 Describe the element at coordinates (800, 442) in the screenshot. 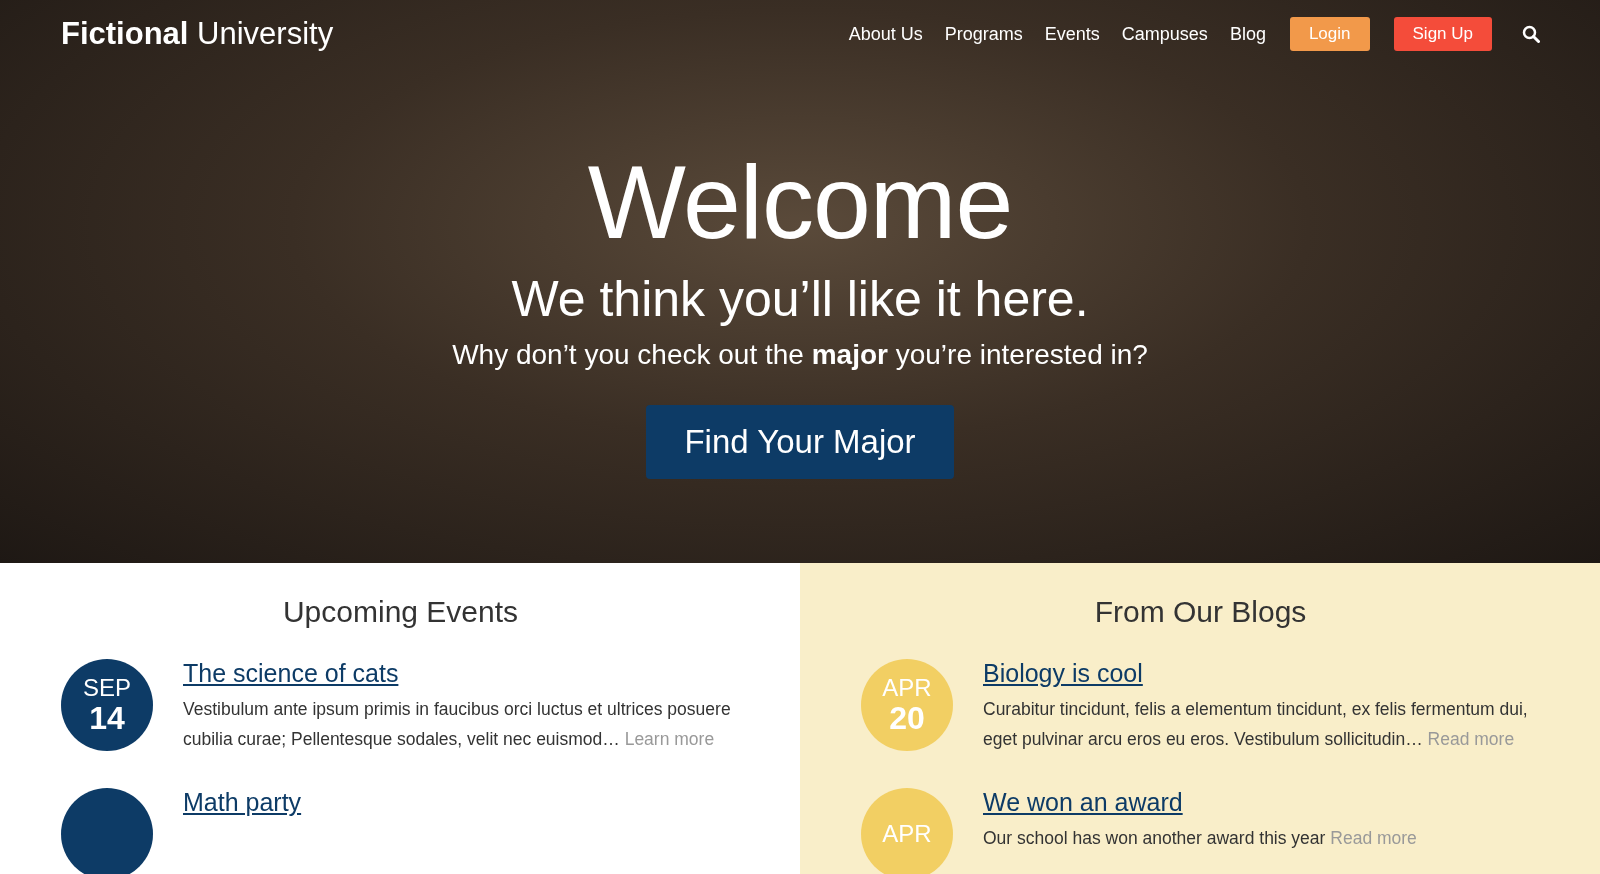

I see `find-major-button: Find Your Major` at that location.